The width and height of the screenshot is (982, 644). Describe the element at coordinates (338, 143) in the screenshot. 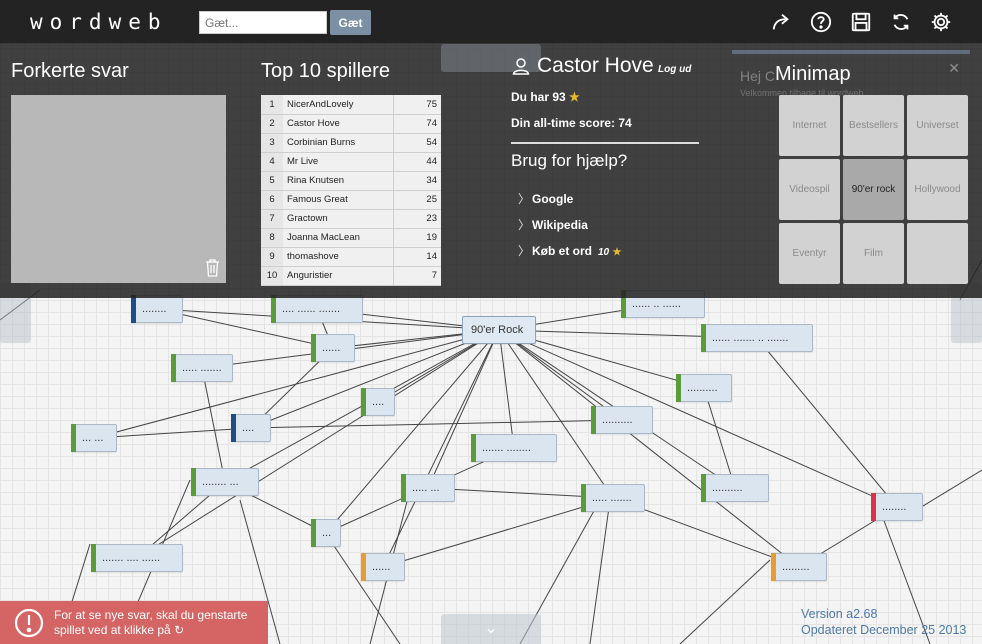

I see `top10-player-name: Corbinian Burns` at that location.